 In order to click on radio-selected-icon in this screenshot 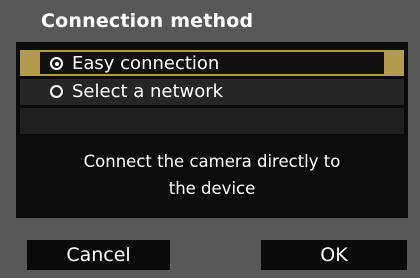, I will do `click(56, 63)`.